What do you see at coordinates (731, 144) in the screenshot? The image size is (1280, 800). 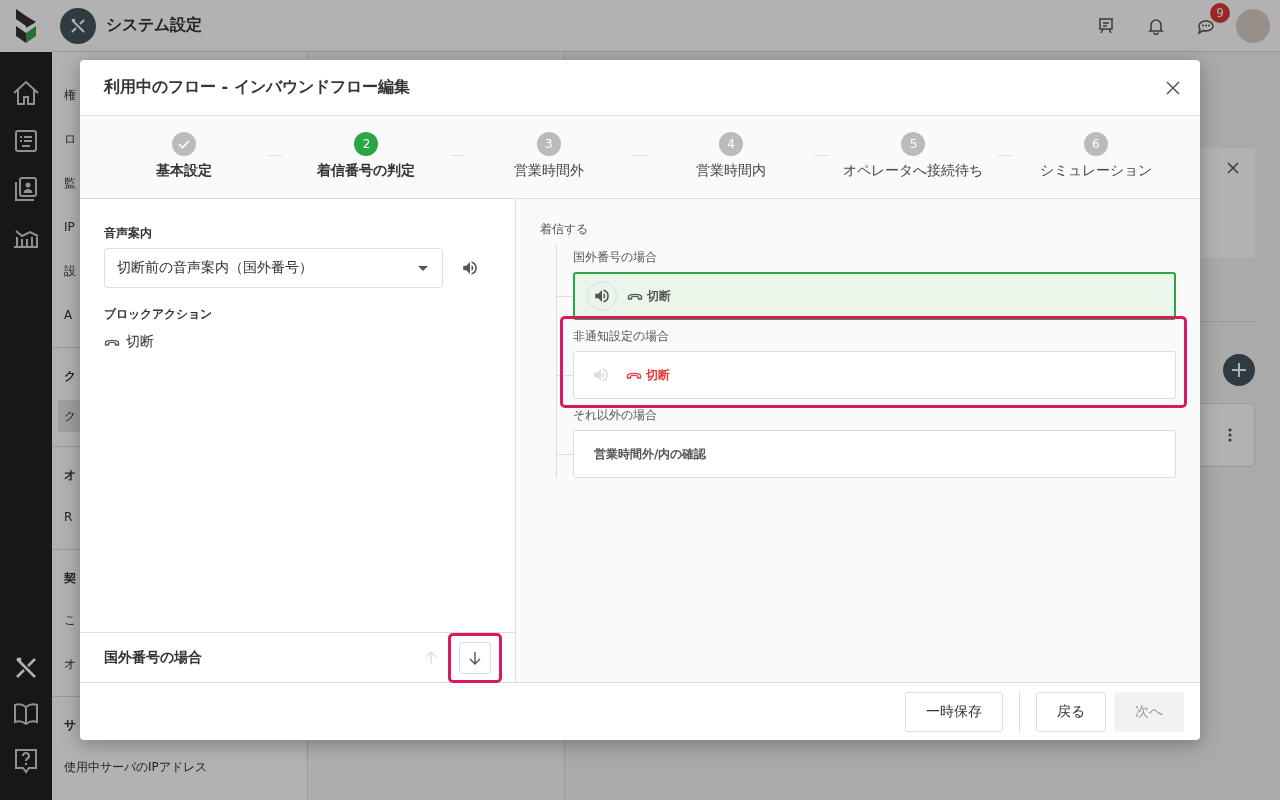 I see `step-number: 4` at bounding box center [731, 144].